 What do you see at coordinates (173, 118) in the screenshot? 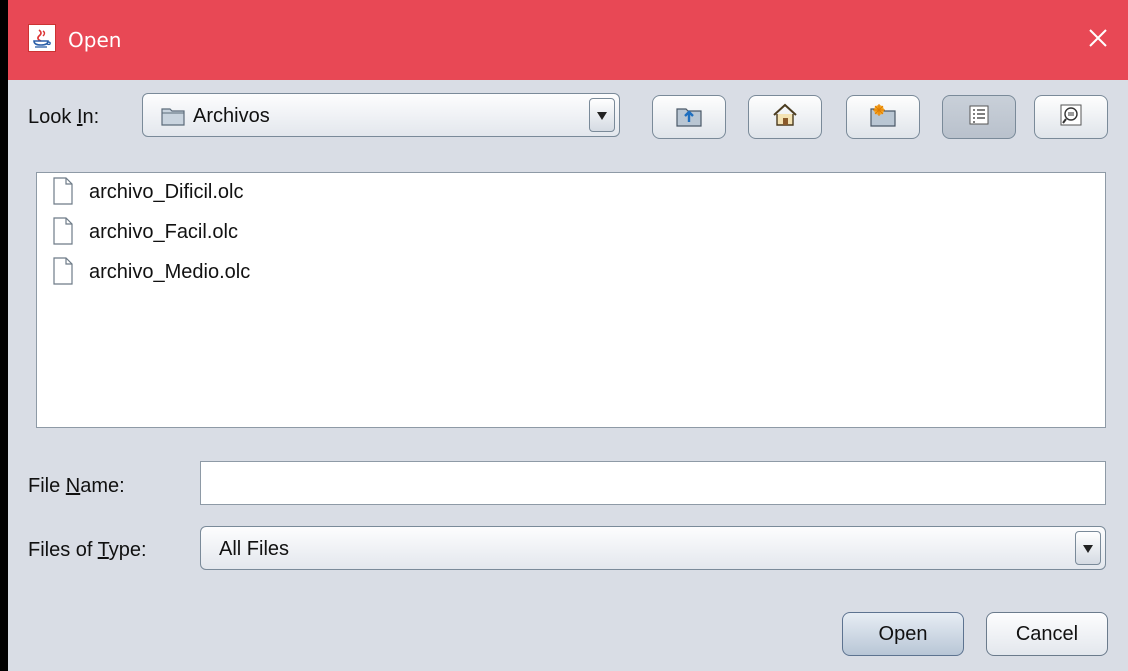
I see `folder-icon` at bounding box center [173, 118].